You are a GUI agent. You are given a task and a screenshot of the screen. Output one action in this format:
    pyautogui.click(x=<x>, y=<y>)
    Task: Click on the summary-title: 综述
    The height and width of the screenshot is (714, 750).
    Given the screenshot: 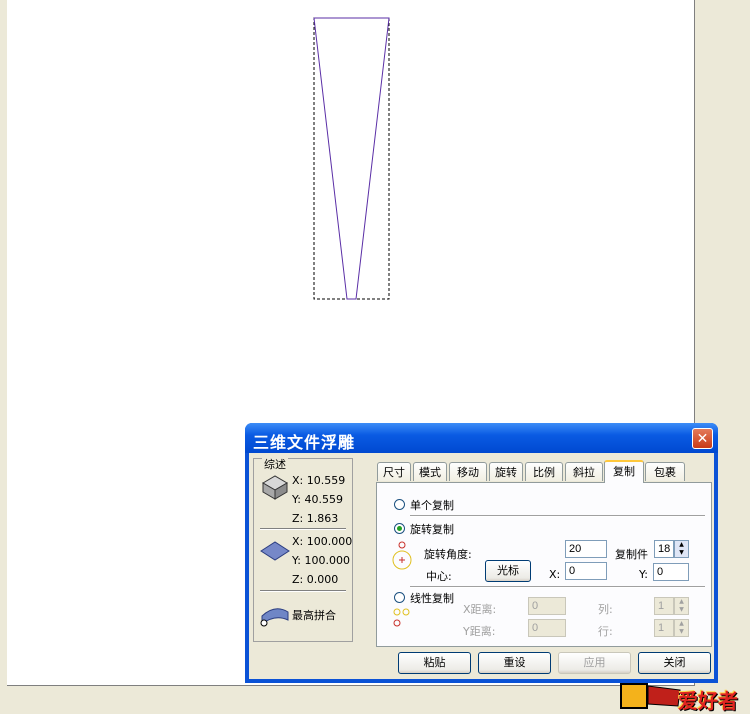 What is the action you would take?
    pyautogui.click(x=275, y=464)
    